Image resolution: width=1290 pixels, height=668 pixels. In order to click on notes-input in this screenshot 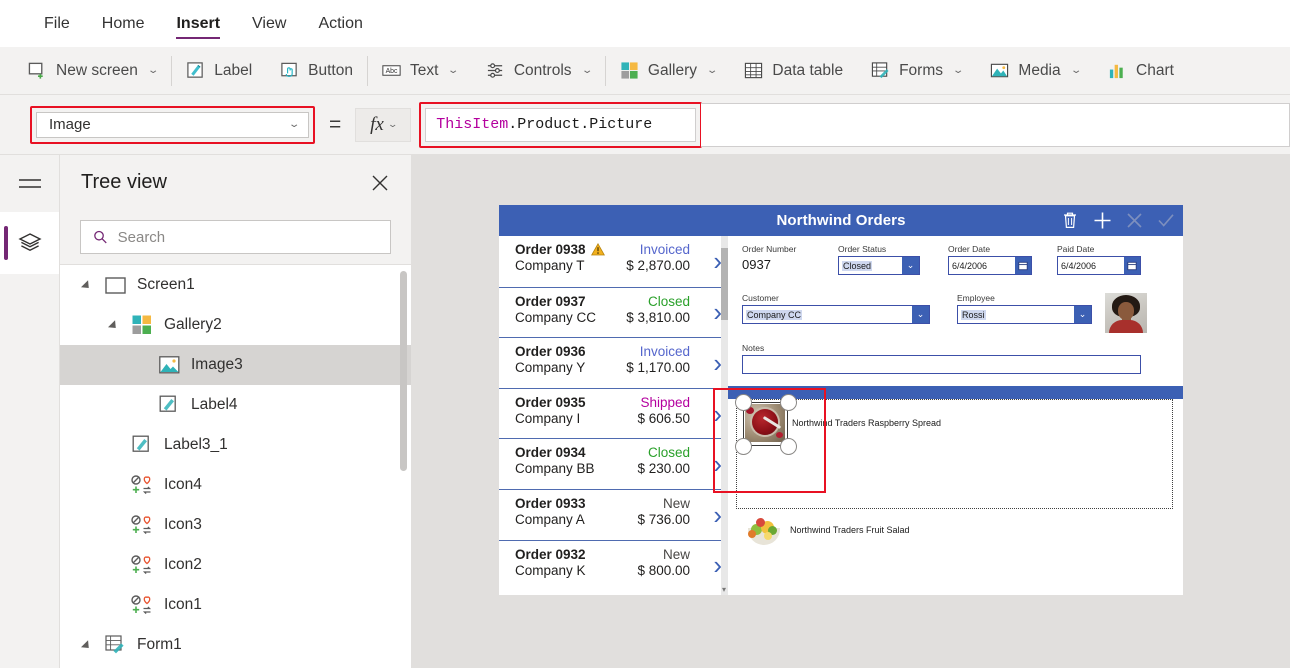, I will do `click(941, 364)`.